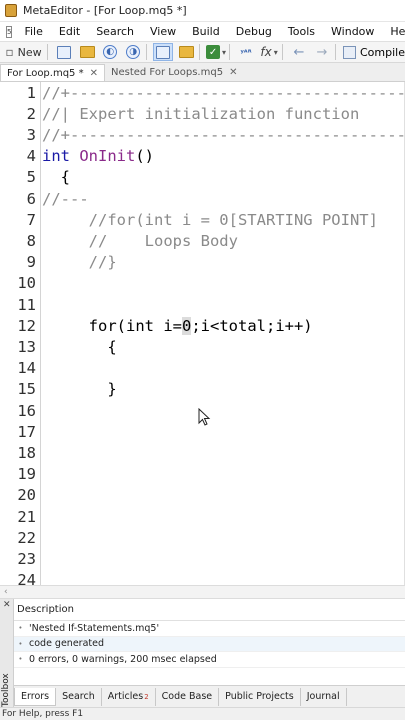  Describe the element at coordinates (202, 559) in the screenshot. I see `code-line: 23` at that location.